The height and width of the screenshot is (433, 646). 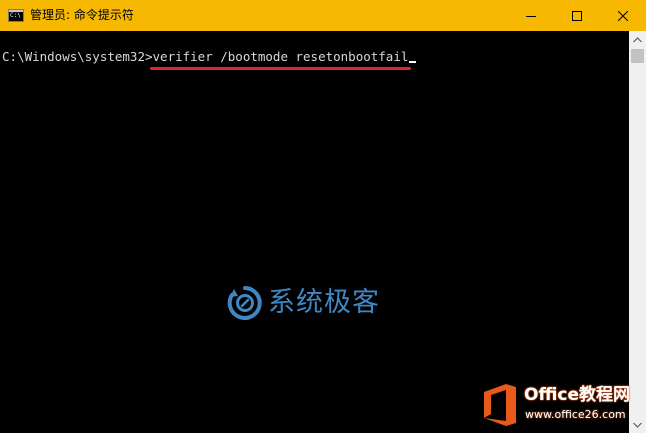 I want to click on close-button, so click(x=623, y=15).